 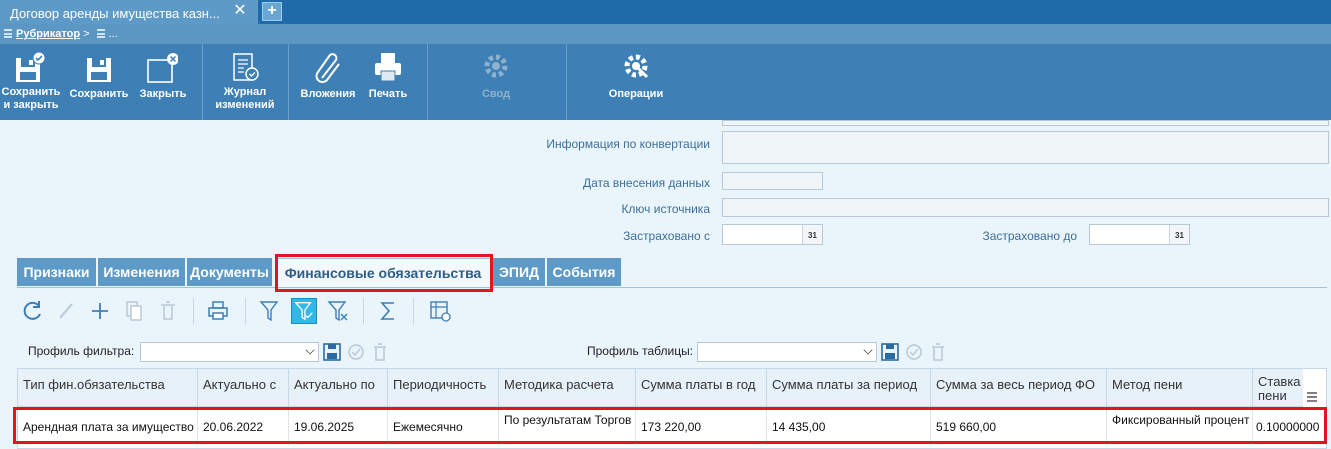 I want to click on add-icon, so click(x=100, y=311).